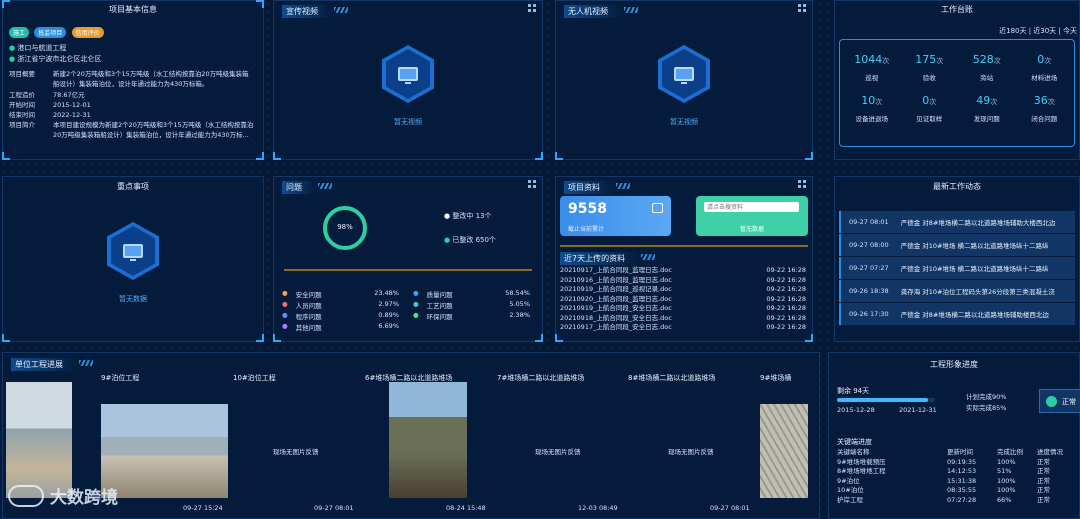  What do you see at coordinates (683, 271) in the screenshot?
I see `doc-row: 20210917_上航合同段_监理日志.doc 09-22 16:28` at bounding box center [683, 271].